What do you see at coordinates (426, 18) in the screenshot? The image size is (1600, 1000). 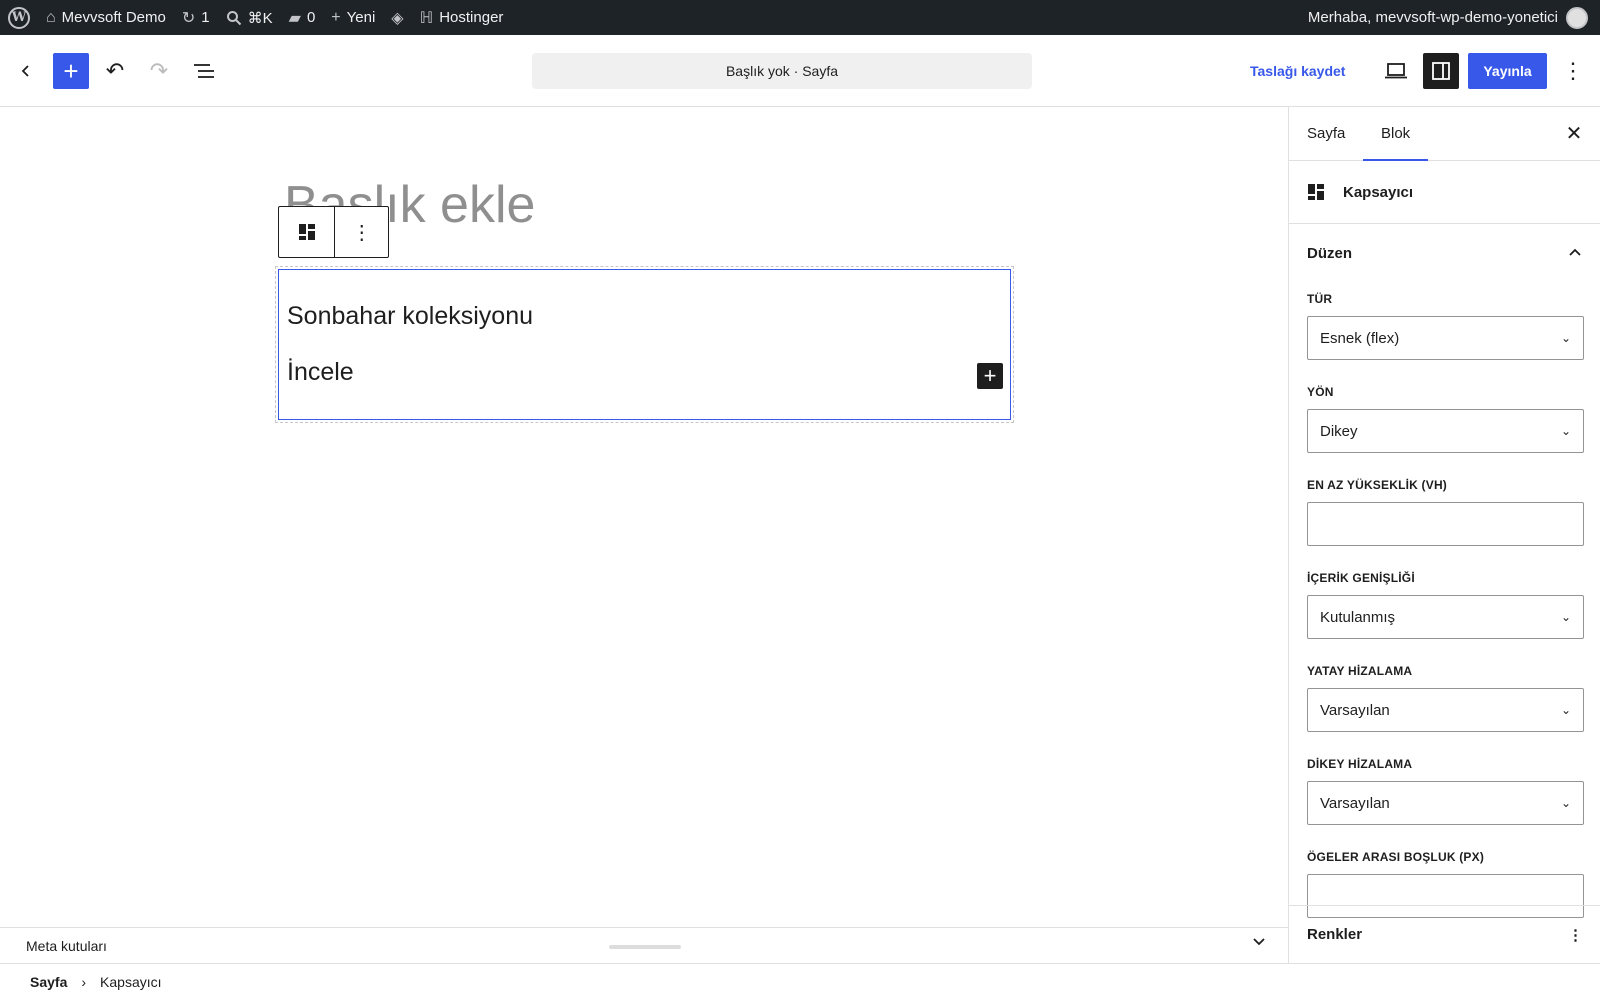 I see `hostinger-icon: ℍ` at bounding box center [426, 18].